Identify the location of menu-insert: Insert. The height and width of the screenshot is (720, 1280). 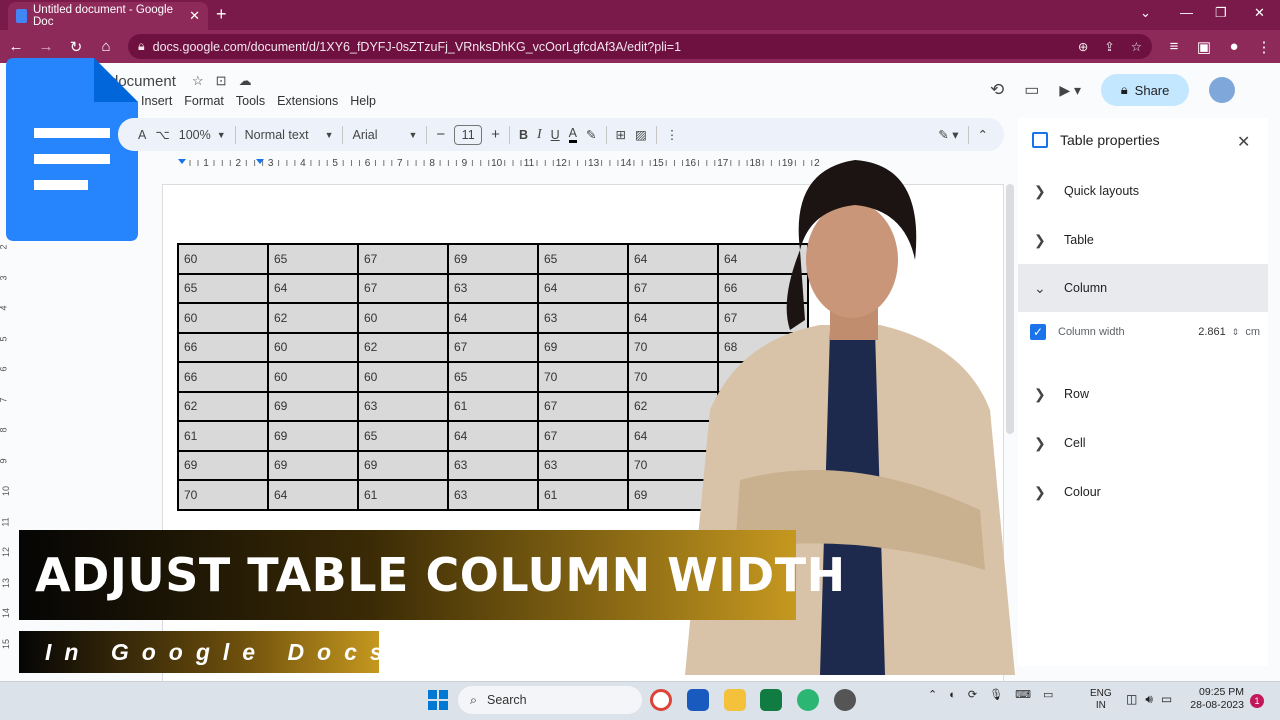
(156, 101).